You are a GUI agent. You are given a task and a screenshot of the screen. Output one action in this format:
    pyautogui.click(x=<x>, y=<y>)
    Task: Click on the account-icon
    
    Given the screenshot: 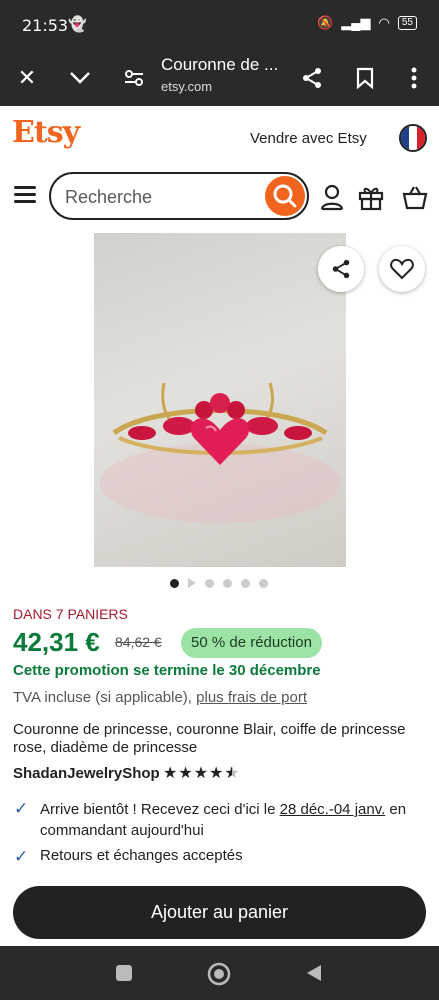 What is the action you would take?
    pyautogui.click(x=332, y=197)
    